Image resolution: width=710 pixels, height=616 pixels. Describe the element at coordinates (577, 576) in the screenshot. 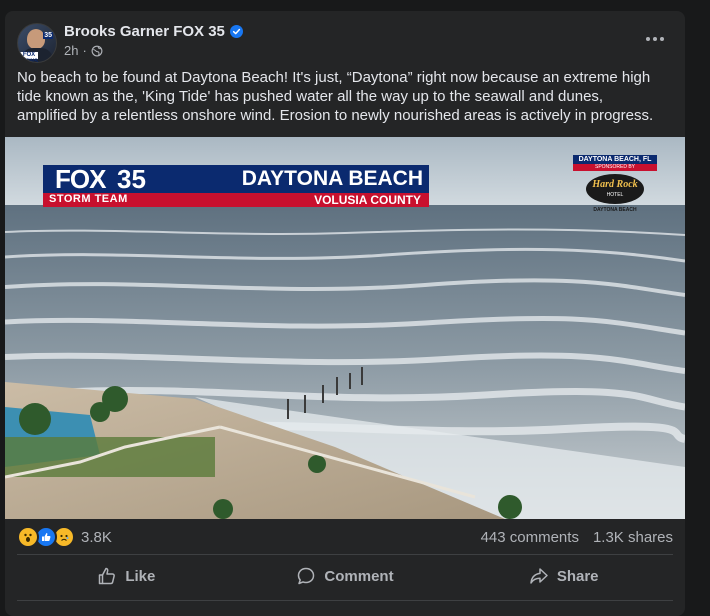

I see `share-label: Share` at that location.